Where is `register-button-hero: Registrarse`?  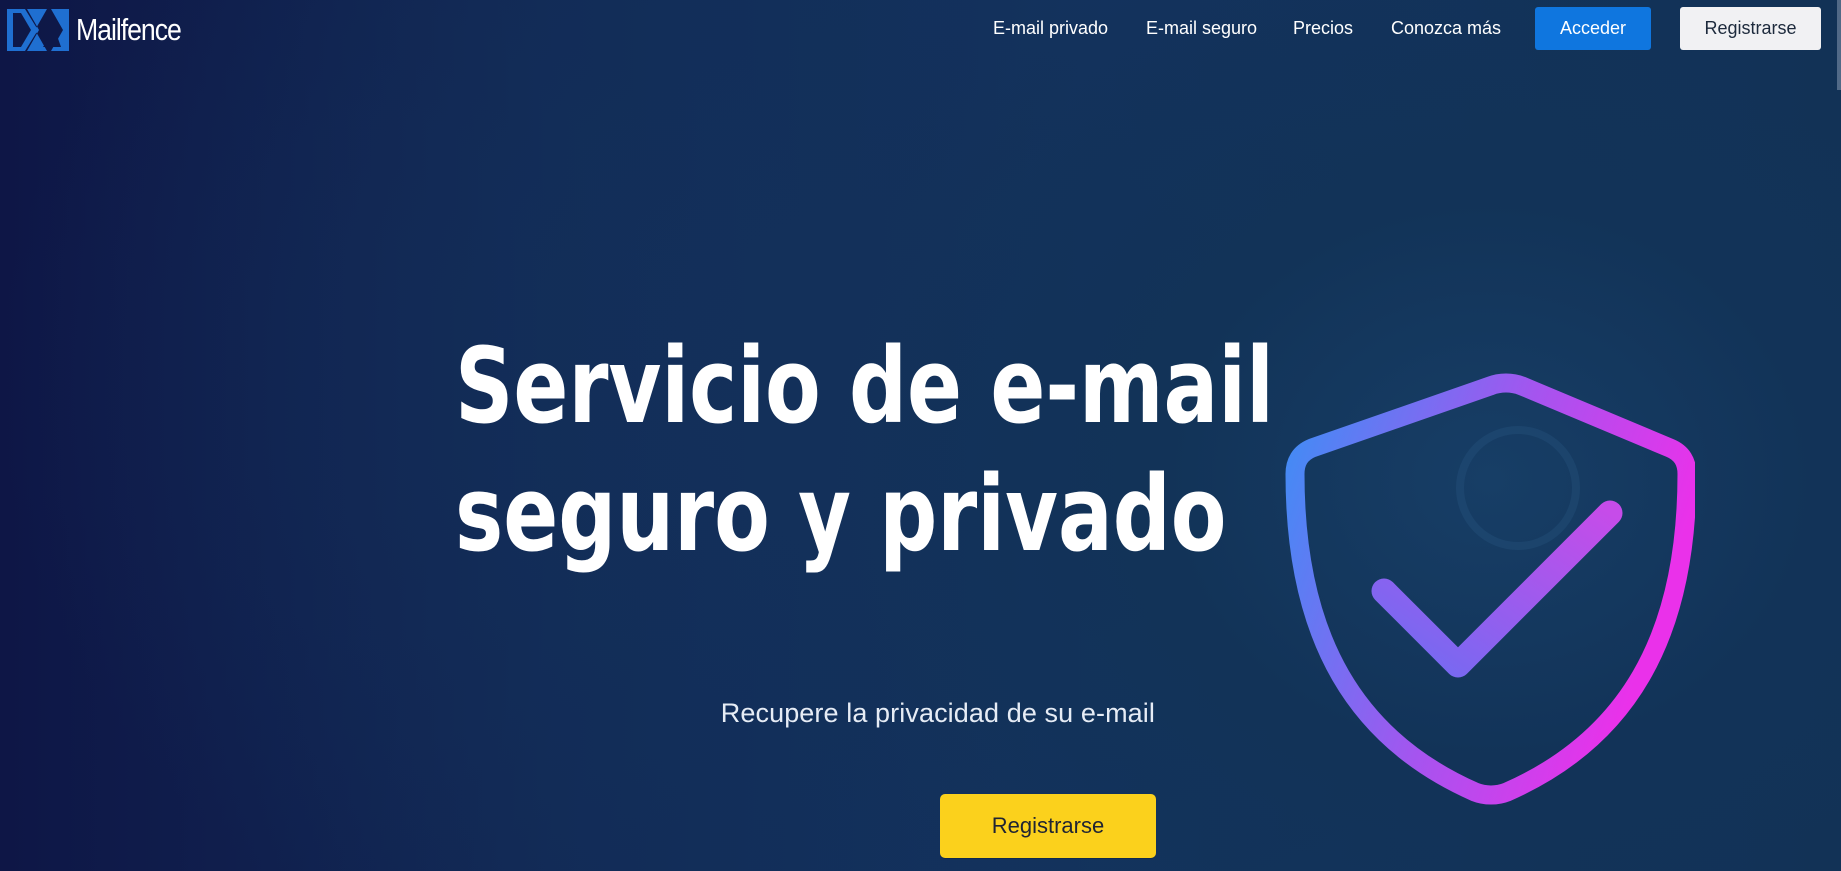 register-button-hero: Registrarse is located at coordinates (1048, 826).